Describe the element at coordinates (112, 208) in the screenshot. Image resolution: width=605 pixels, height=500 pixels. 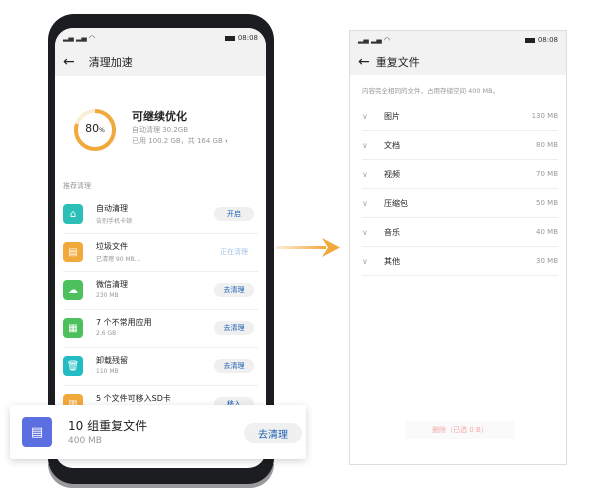
I see `item-title: 自动清理` at that location.